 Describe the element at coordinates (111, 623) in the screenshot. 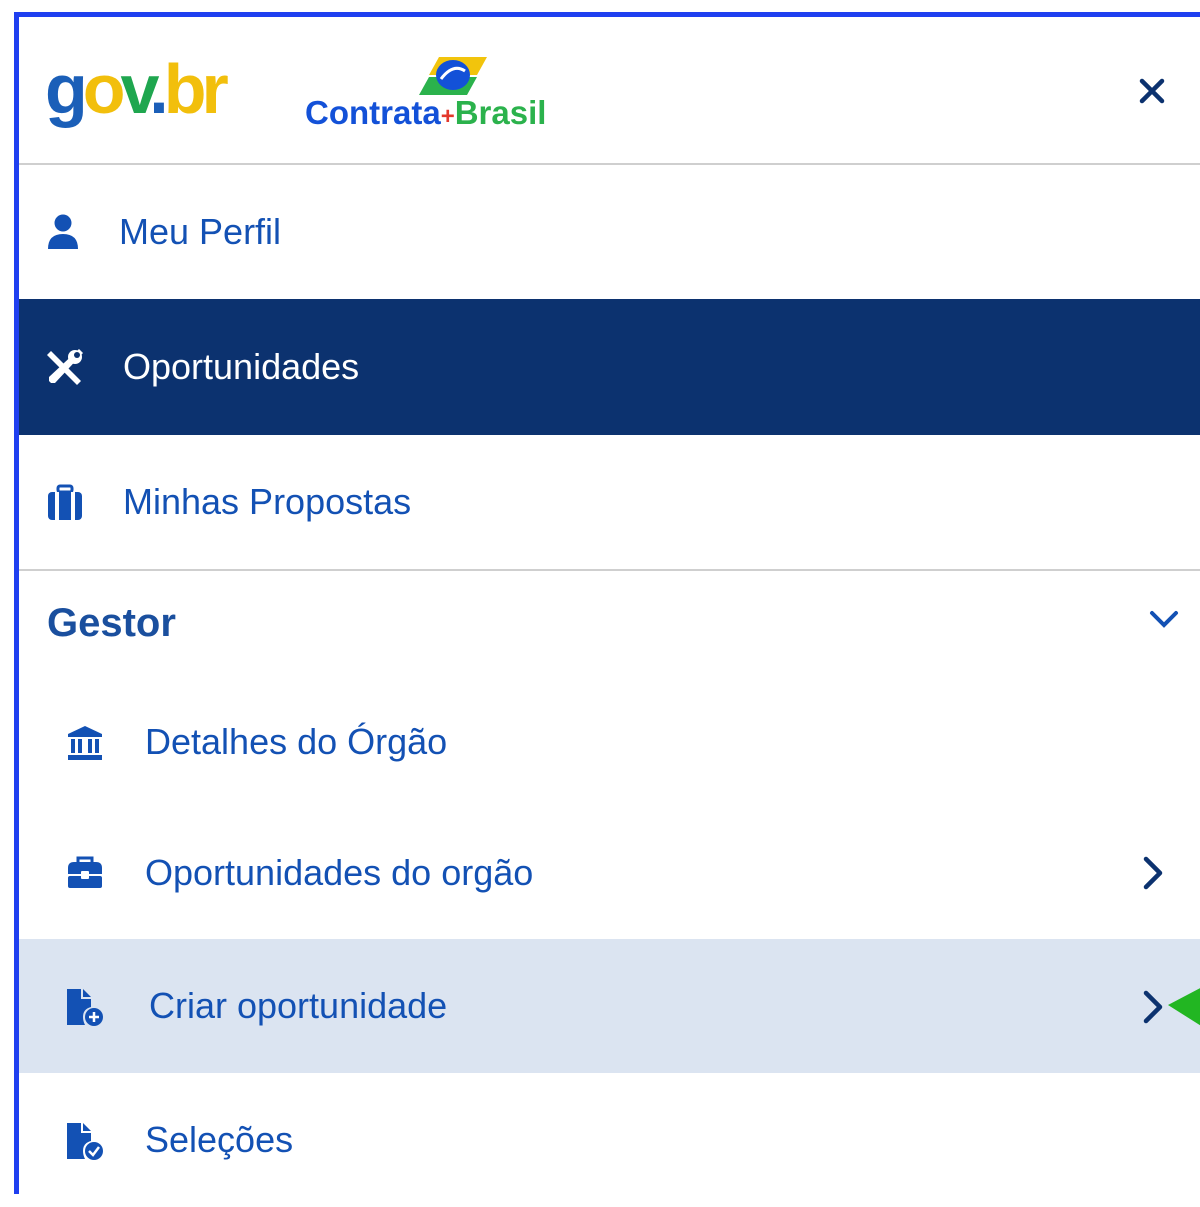

I see `gestor-section-title: Gestor` at that location.